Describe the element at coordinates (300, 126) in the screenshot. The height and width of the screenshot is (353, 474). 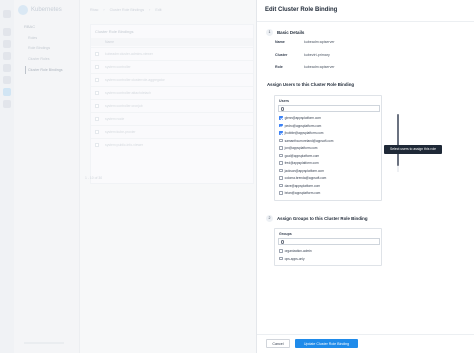
I see `user-option: pedro@appsplatform.com` at that location.